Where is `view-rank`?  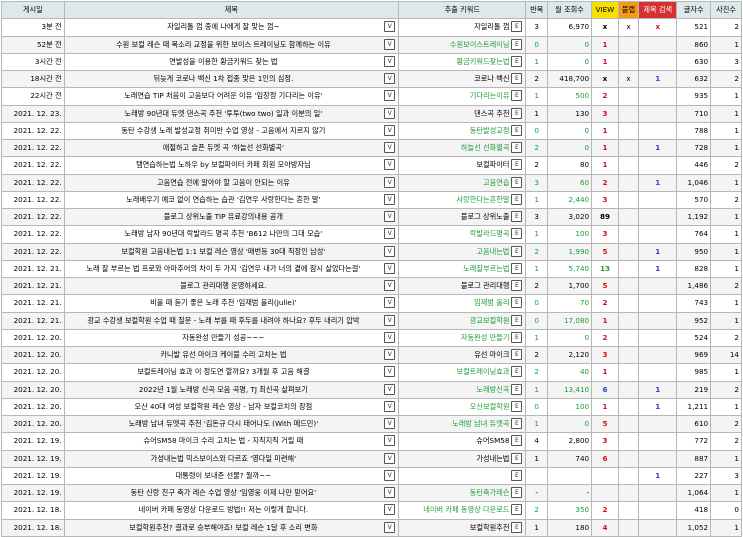 view-rank is located at coordinates (605, 476).